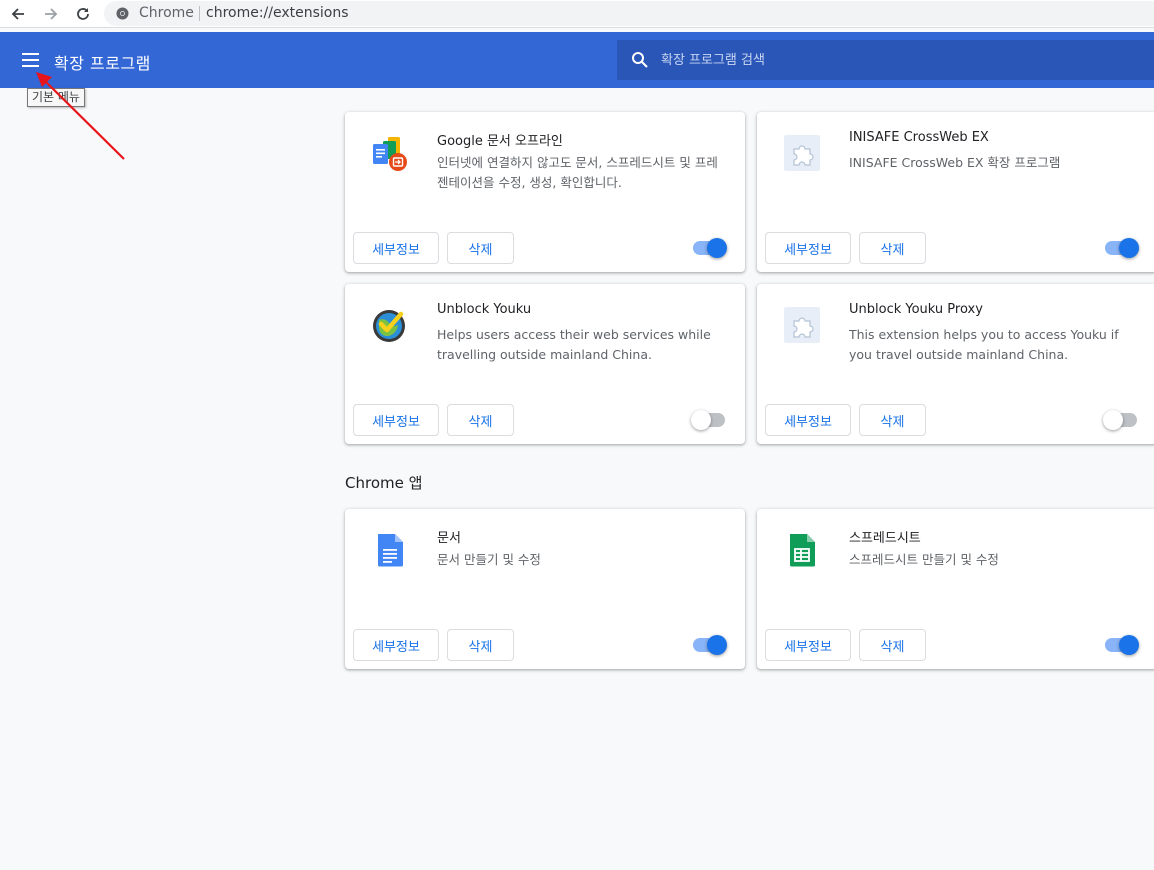  I want to click on extension-name: Unblock Youku Proxy, so click(916, 309).